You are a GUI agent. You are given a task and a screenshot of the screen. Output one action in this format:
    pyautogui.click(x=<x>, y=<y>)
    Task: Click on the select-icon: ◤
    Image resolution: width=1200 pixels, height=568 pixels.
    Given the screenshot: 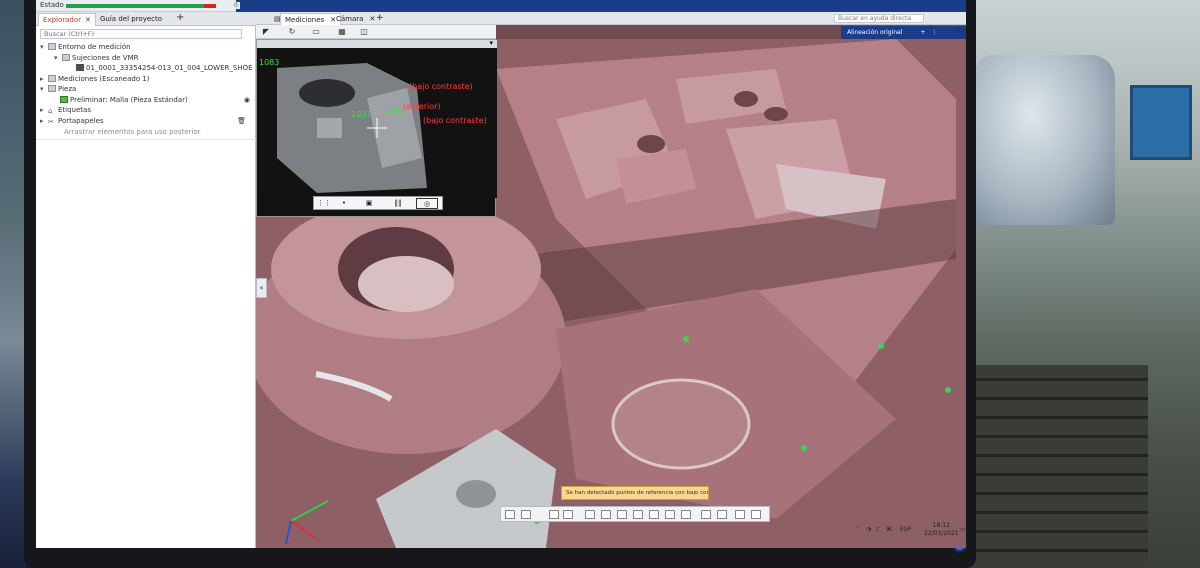 What is the action you would take?
    pyautogui.click(x=266, y=32)
    